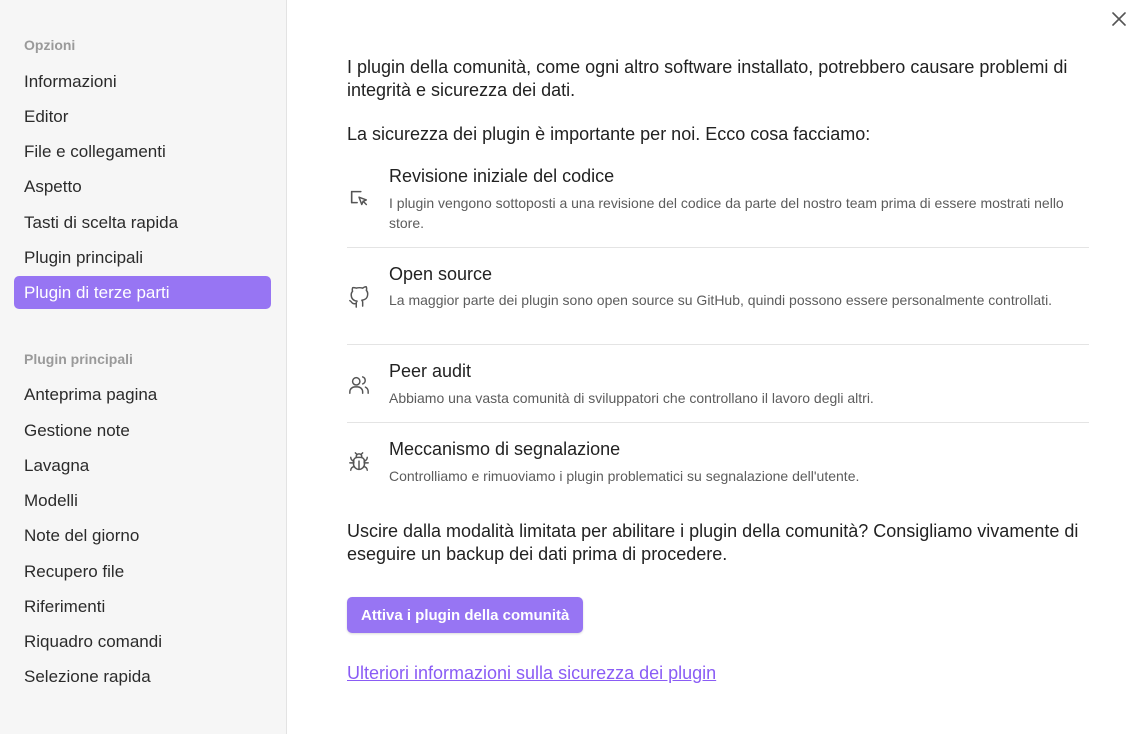 The height and width of the screenshot is (734, 1135). What do you see at coordinates (142, 676) in the screenshot?
I see `sidebar-item-selezione-rapida: Selezione rapida` at bounding box center [142, 676].